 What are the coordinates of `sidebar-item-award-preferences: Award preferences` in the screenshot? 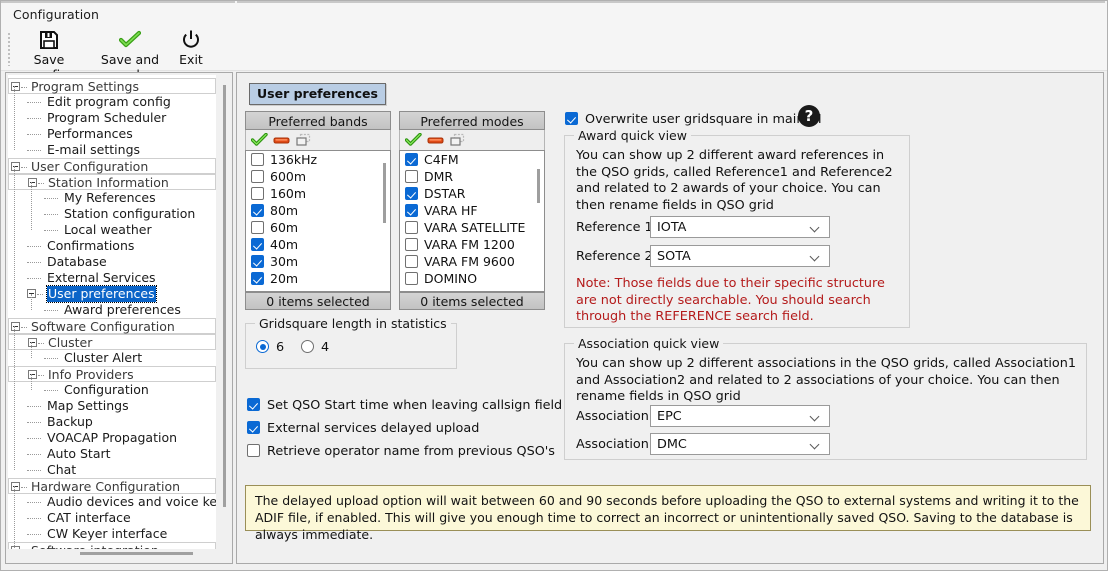 It's located at (112, 310).